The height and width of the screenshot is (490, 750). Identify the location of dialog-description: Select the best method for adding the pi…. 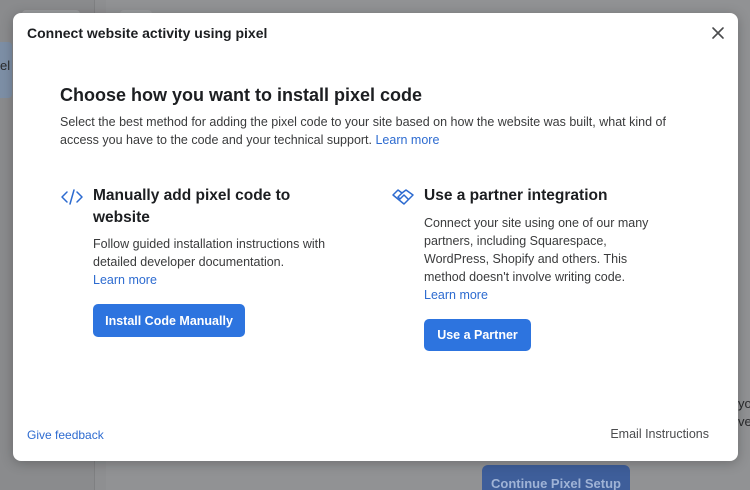
(380, 131).